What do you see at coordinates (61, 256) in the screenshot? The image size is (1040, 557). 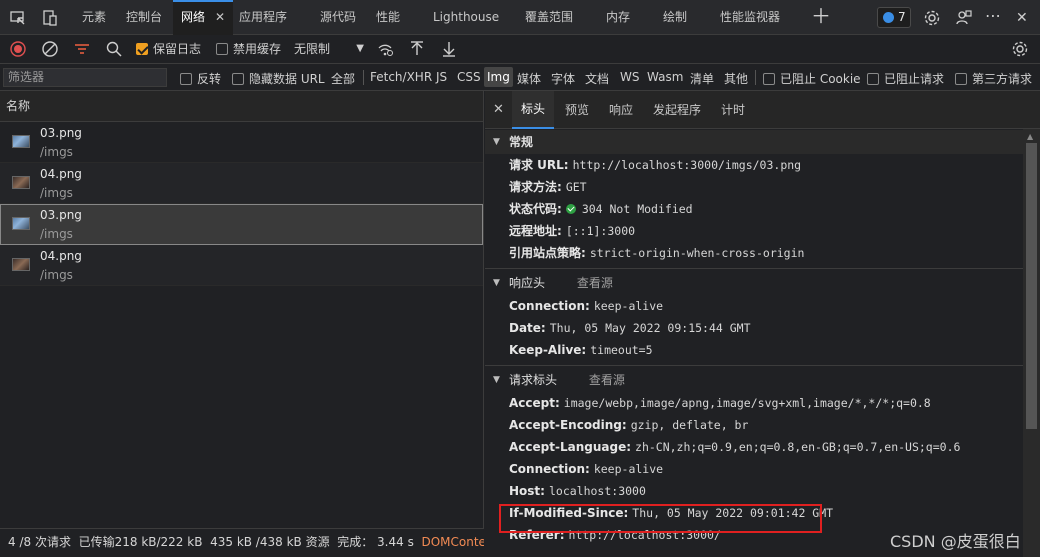 I see `request-name: 04.png` at bounding box center [61, 256].